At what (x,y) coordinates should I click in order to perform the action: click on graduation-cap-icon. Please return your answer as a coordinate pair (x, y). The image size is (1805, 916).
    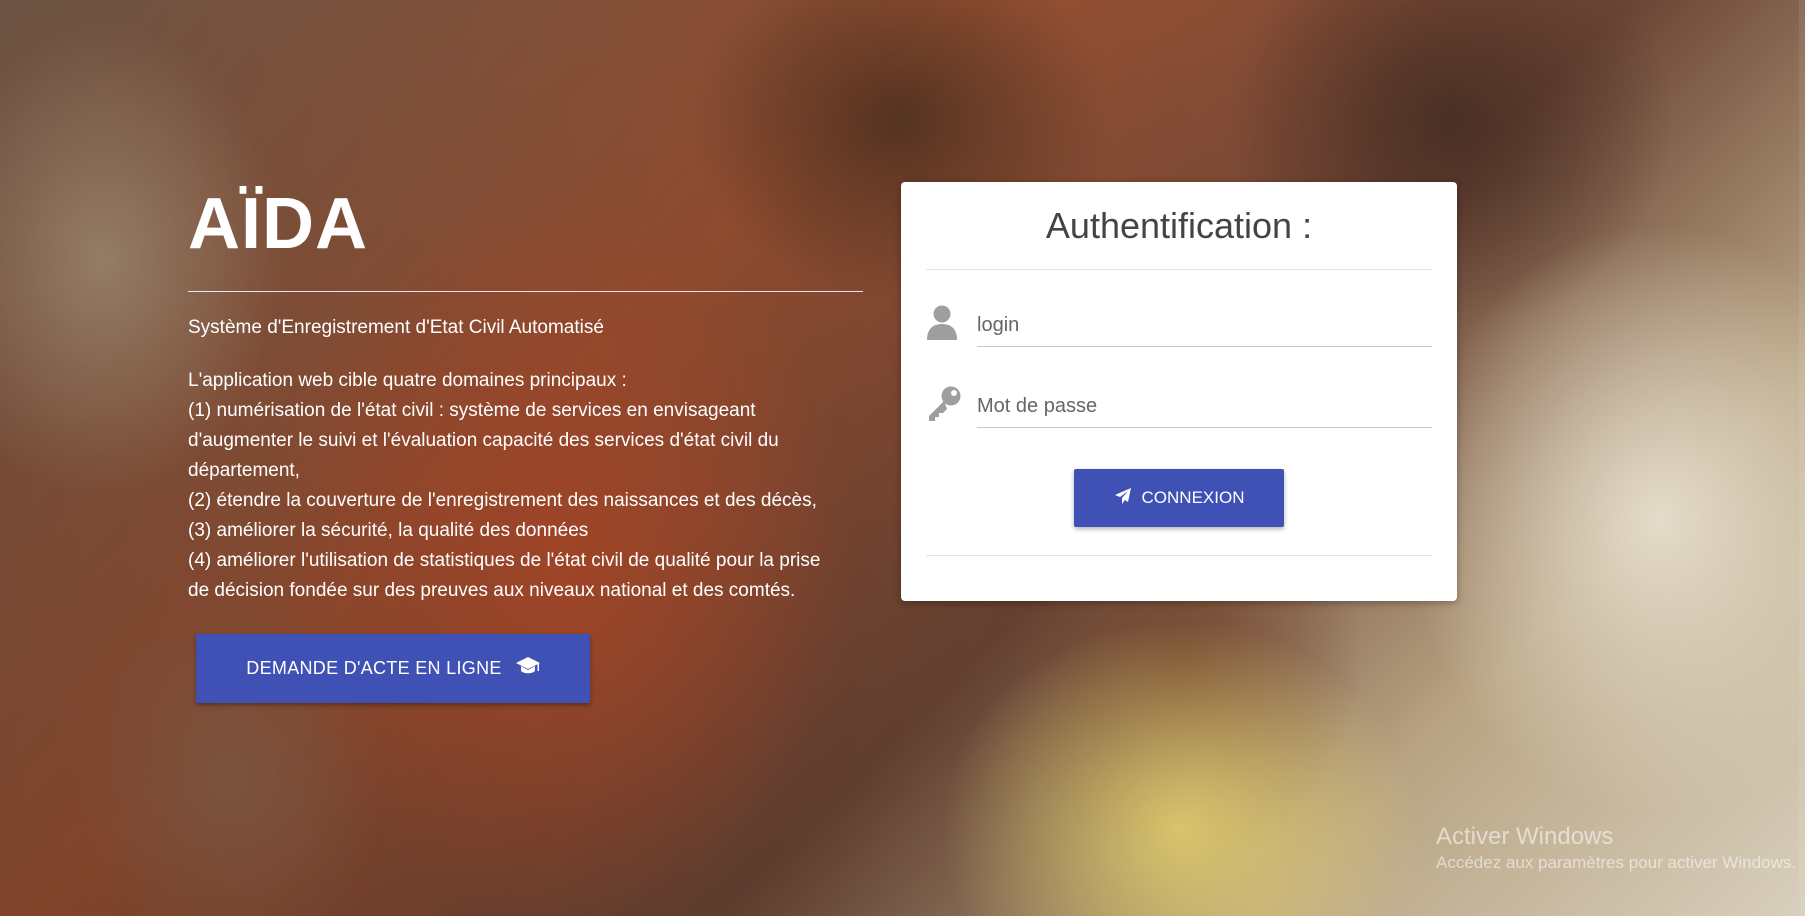
    Looking at the image, I should click on (527, 668).